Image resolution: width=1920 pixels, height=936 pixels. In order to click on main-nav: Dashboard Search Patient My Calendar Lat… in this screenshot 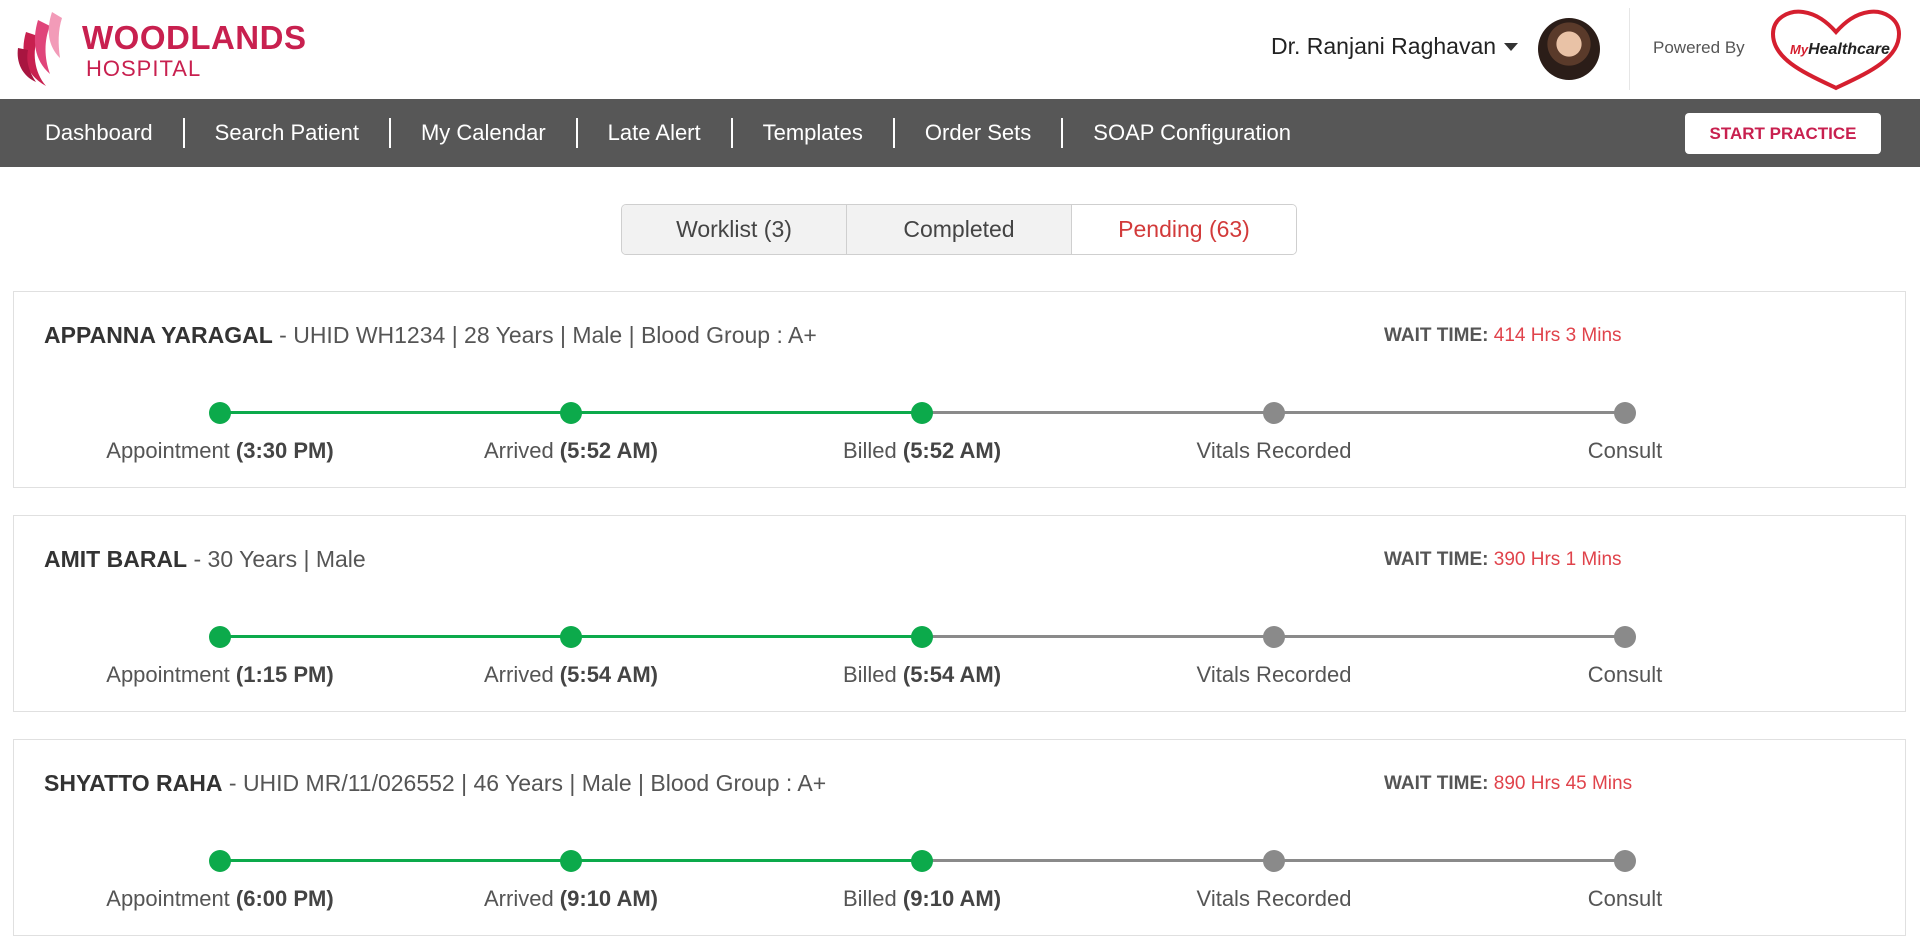, I will do `click(960, 133)`.